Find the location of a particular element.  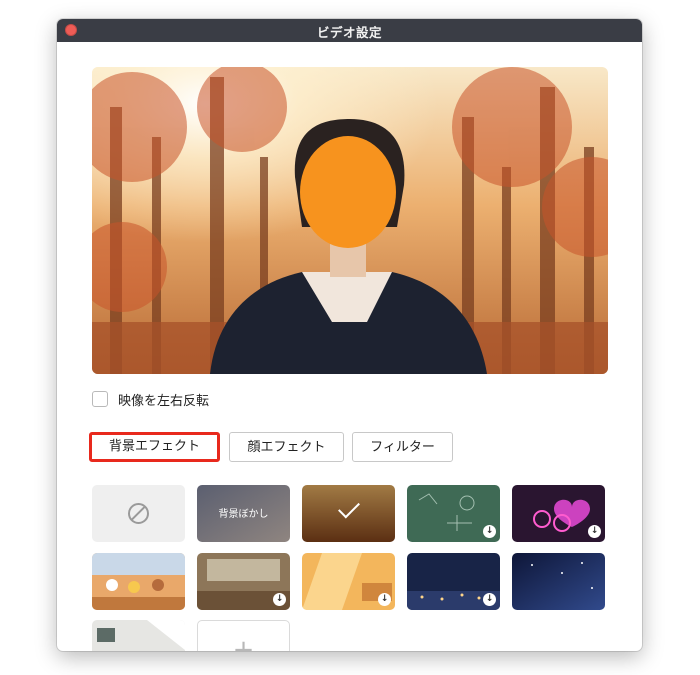

blur-label: 背景ぼかし is located at coordinates (243, 514).